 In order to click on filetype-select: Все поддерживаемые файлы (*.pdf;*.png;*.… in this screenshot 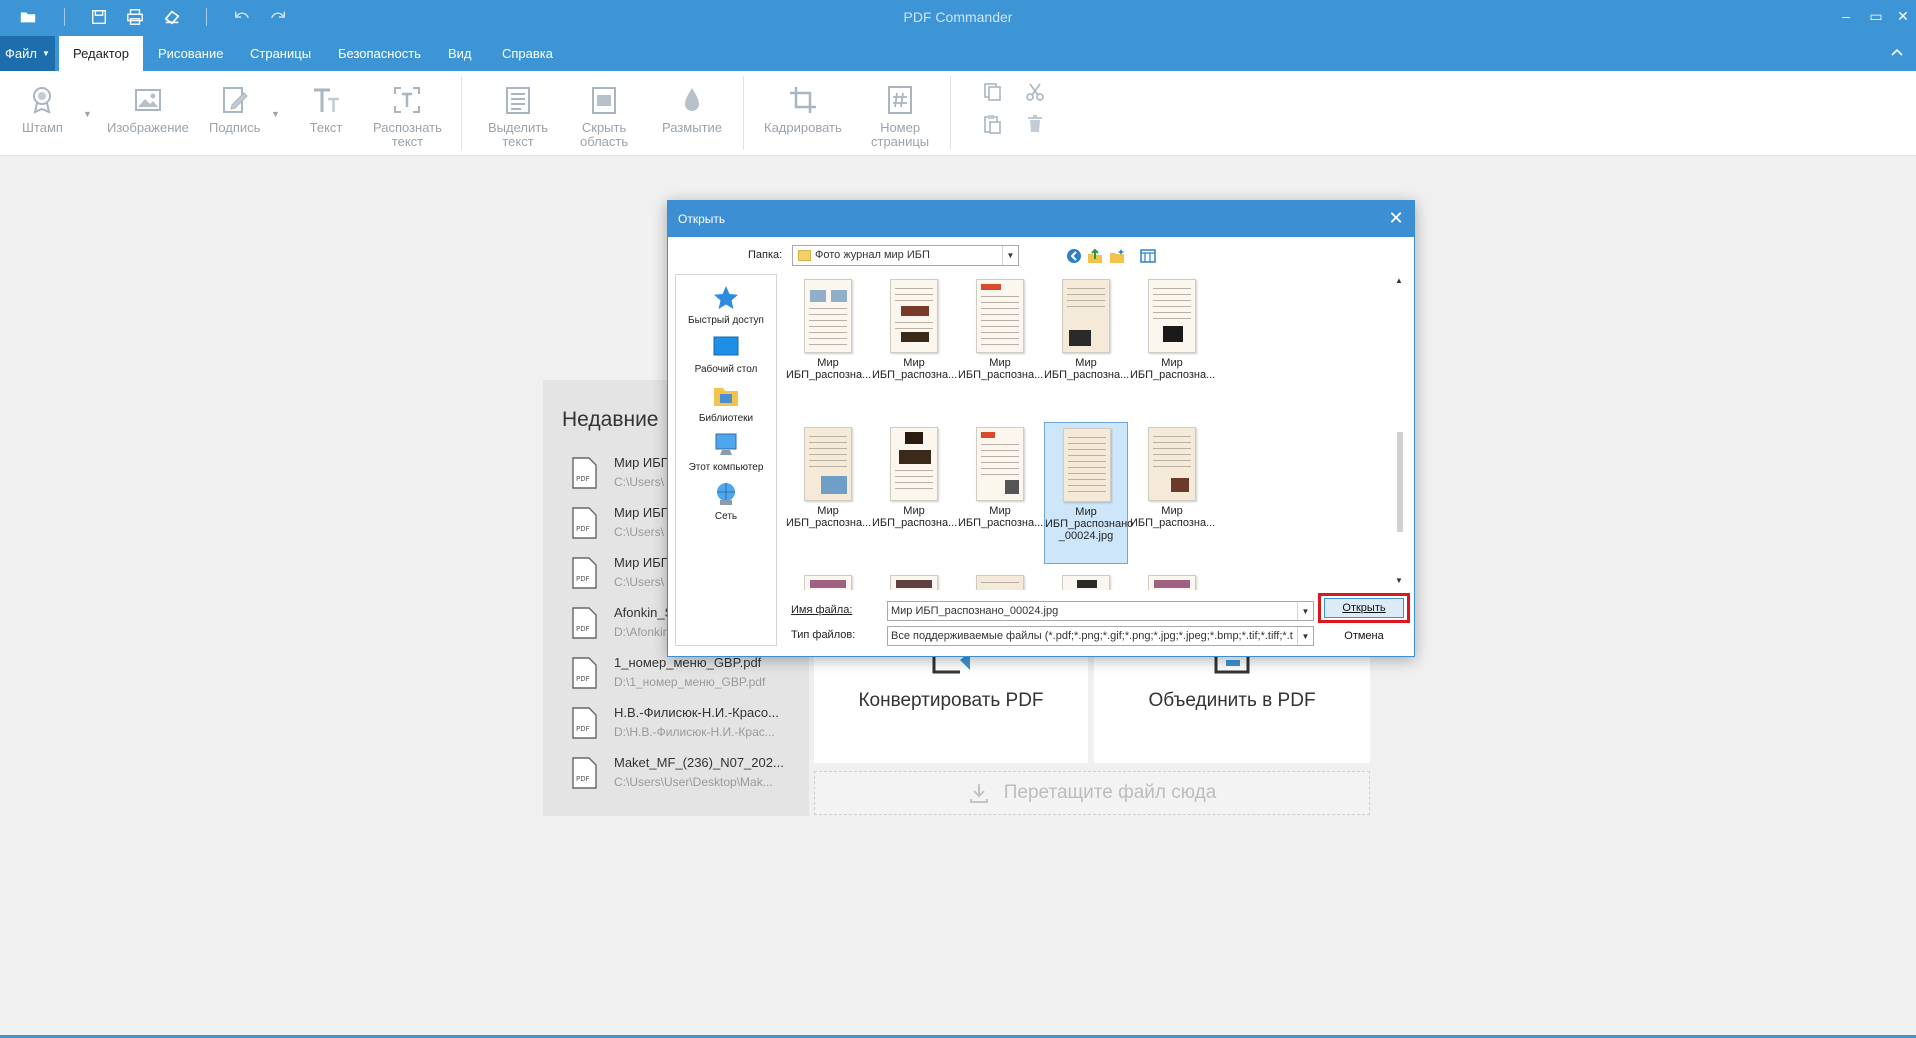, I will do `click(1100, 636)`.